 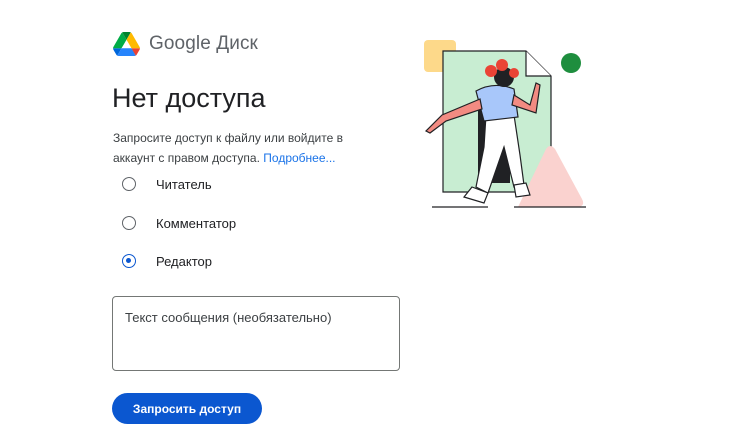 I want to click on role-label-editor: Редактор, so click(x=184, y=261).